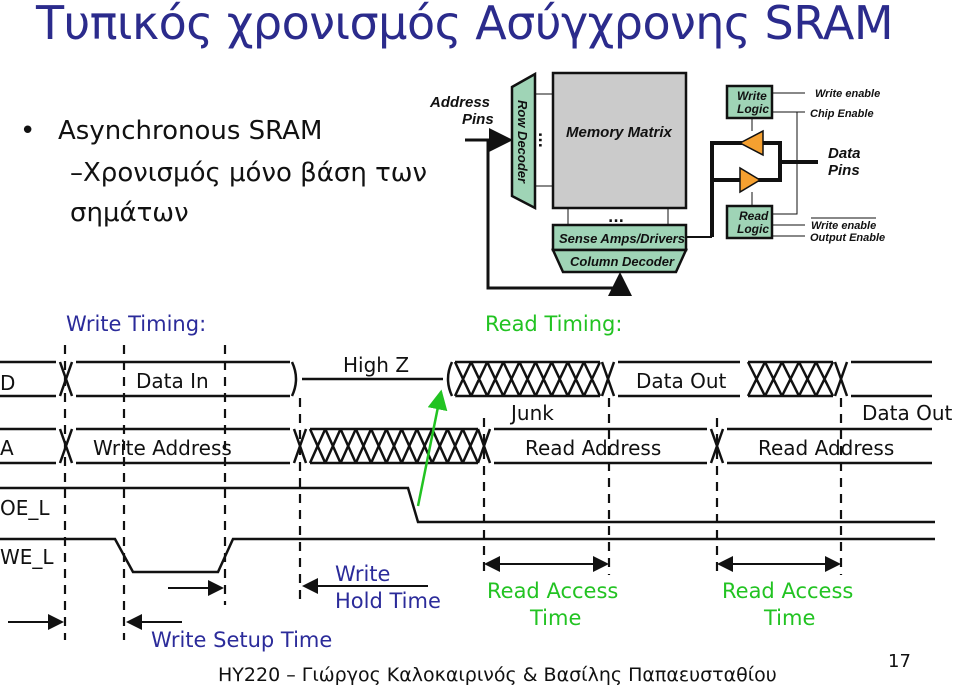 This screenshot has height=688, width=959. What do you see at coordinates (681, 381) in the screenshot?
I see `data-out-label-1: Data Out` at bounding box center [681, 381].